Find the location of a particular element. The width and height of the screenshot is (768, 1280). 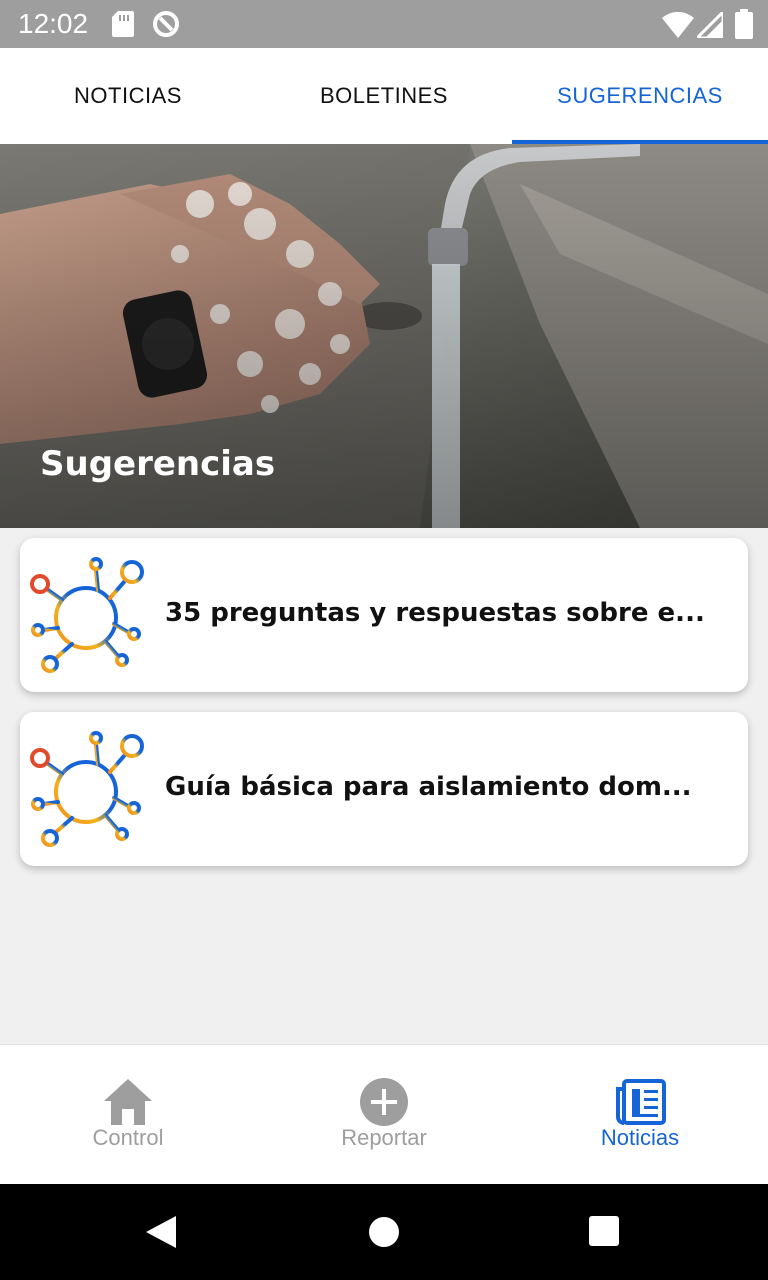

nav-item-reportar: Reportar is located at coordinates (384, 1114).